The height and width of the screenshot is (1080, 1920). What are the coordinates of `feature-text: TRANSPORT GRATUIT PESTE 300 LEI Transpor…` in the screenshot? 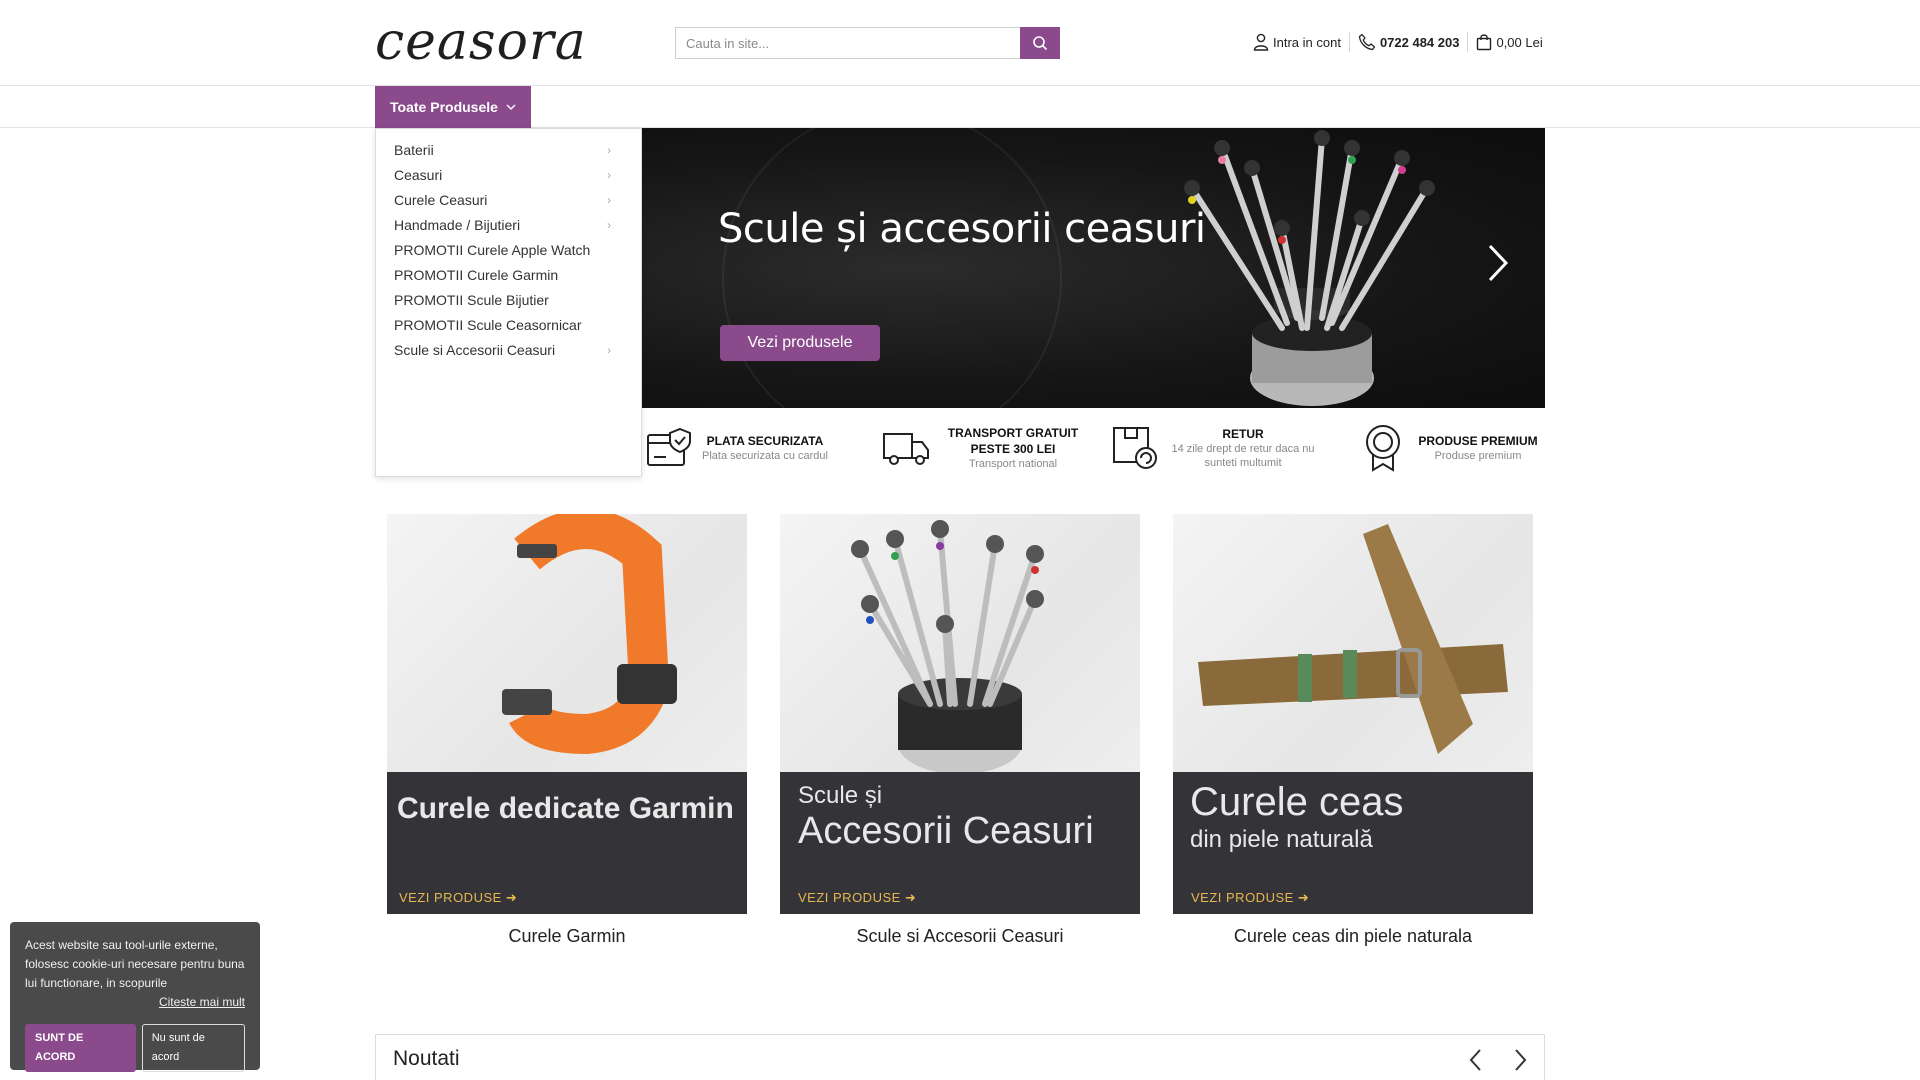 It's located at (1013, 448).